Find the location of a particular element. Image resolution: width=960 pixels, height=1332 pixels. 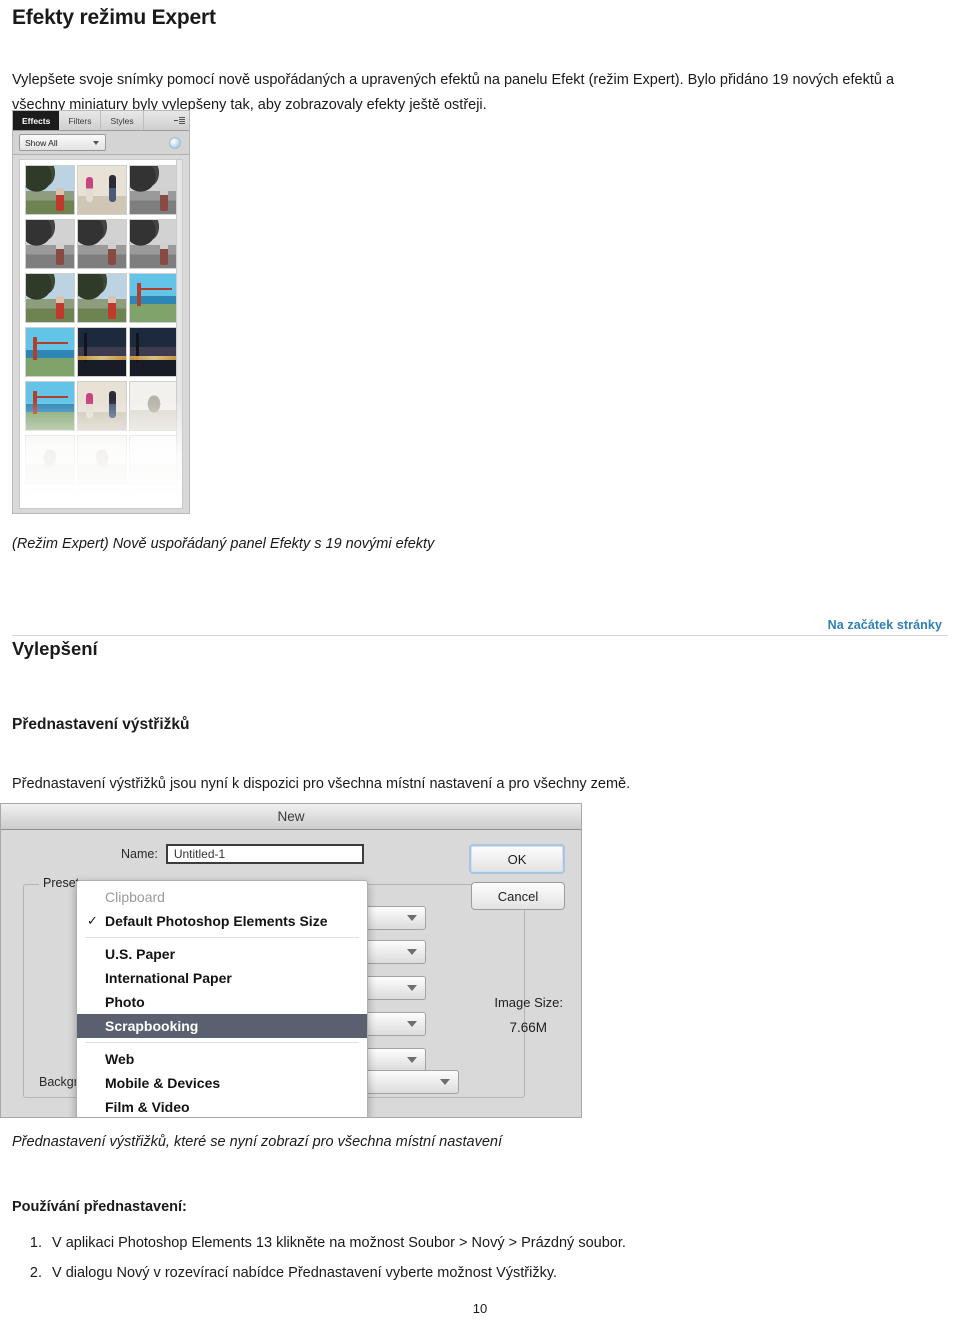

horizontal-rule is located at coordinates (480, 635).